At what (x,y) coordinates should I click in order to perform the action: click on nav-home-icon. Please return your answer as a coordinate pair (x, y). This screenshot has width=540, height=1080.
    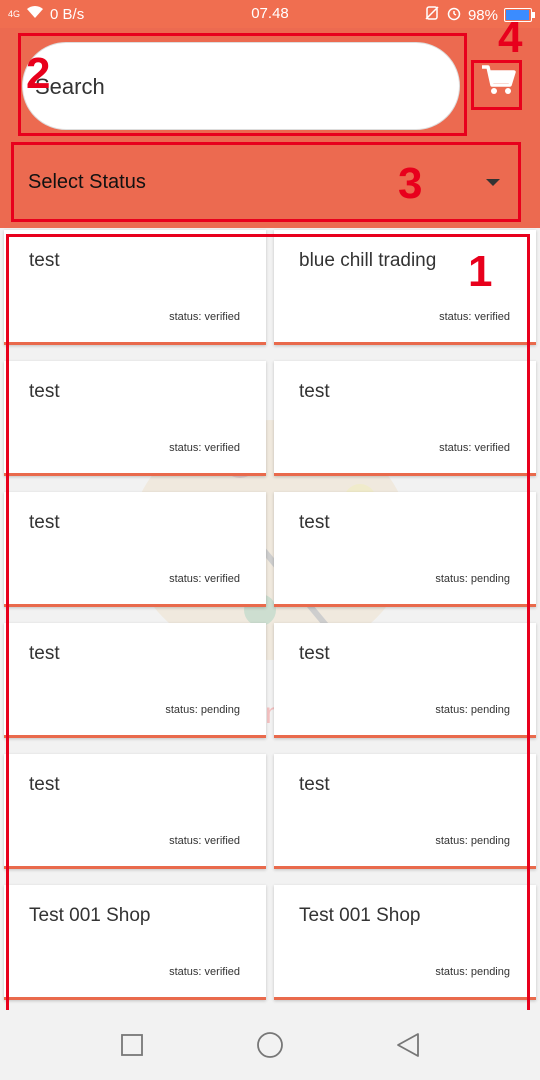
    Looking at the image, I should click on (270, 1045).